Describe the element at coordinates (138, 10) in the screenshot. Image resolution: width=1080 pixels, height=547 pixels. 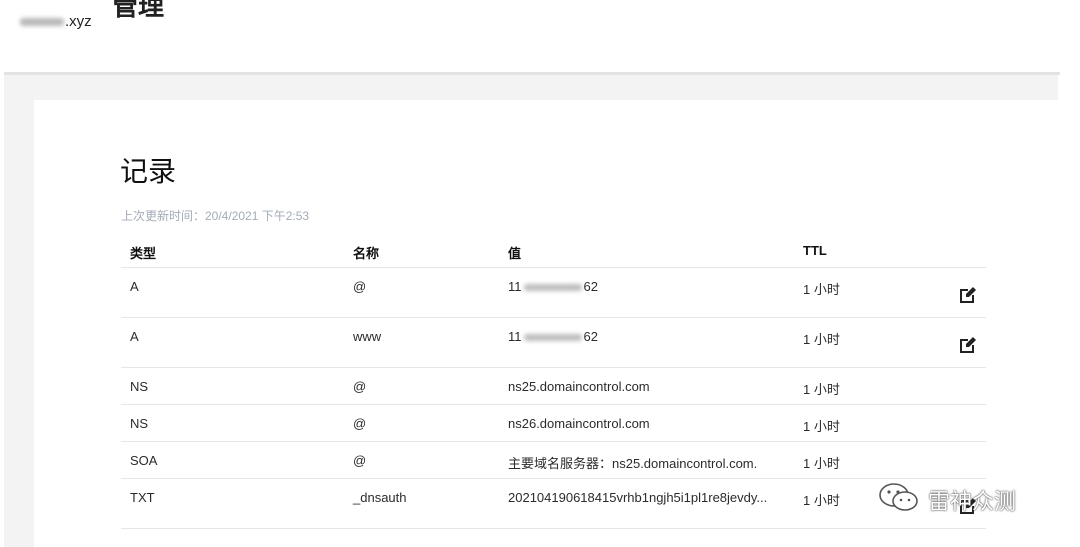
I see `page-heading-cropped: 管理` at that location.